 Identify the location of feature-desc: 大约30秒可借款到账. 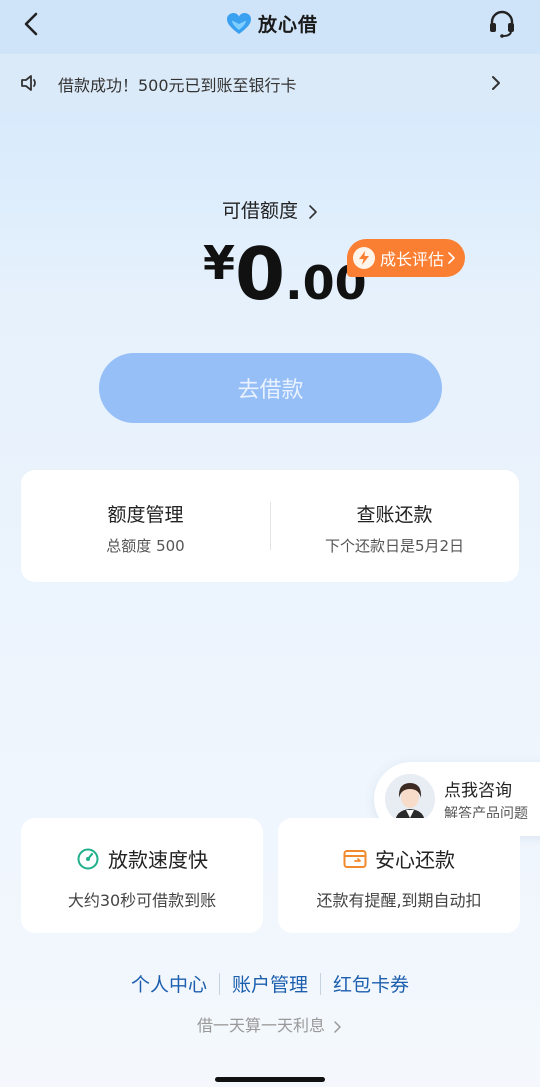
(142, 900).